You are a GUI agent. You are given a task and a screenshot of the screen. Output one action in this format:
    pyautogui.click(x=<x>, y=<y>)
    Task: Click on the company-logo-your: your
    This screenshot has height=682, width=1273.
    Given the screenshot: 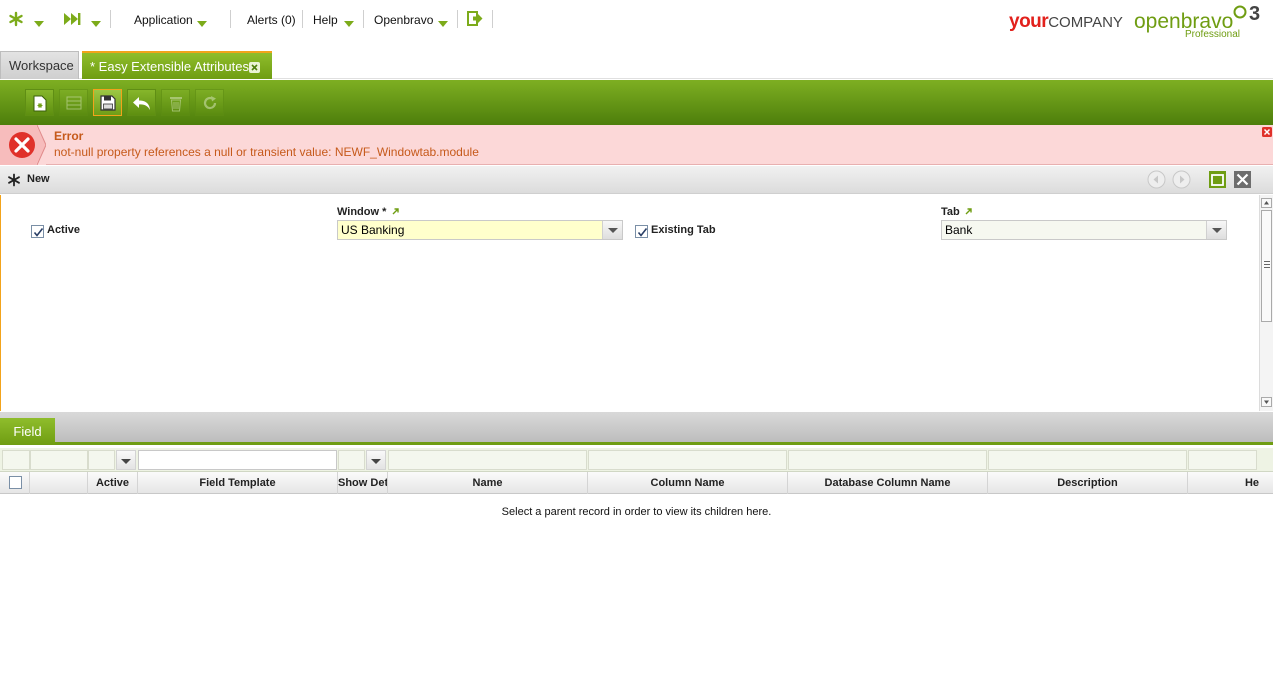 What is the action you would take?
    pyautogui.click(x=1029, y=21)
    